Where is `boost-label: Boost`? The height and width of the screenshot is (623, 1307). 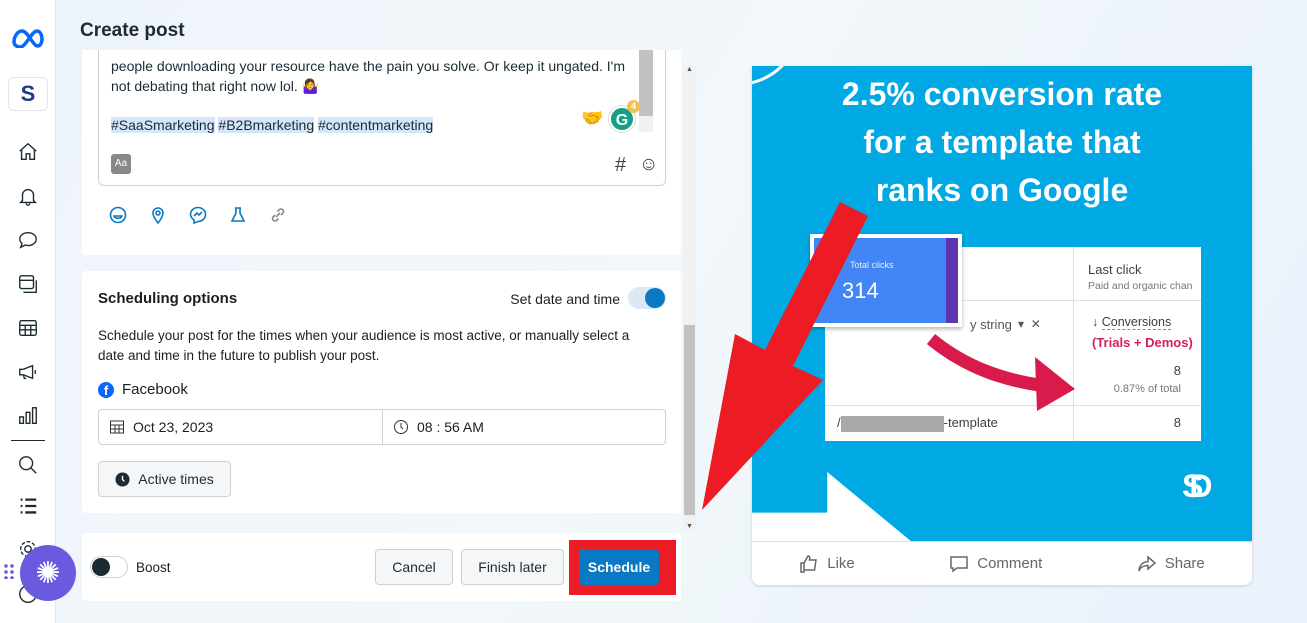 boost-label: Boost is located at coordinates (153, 567).